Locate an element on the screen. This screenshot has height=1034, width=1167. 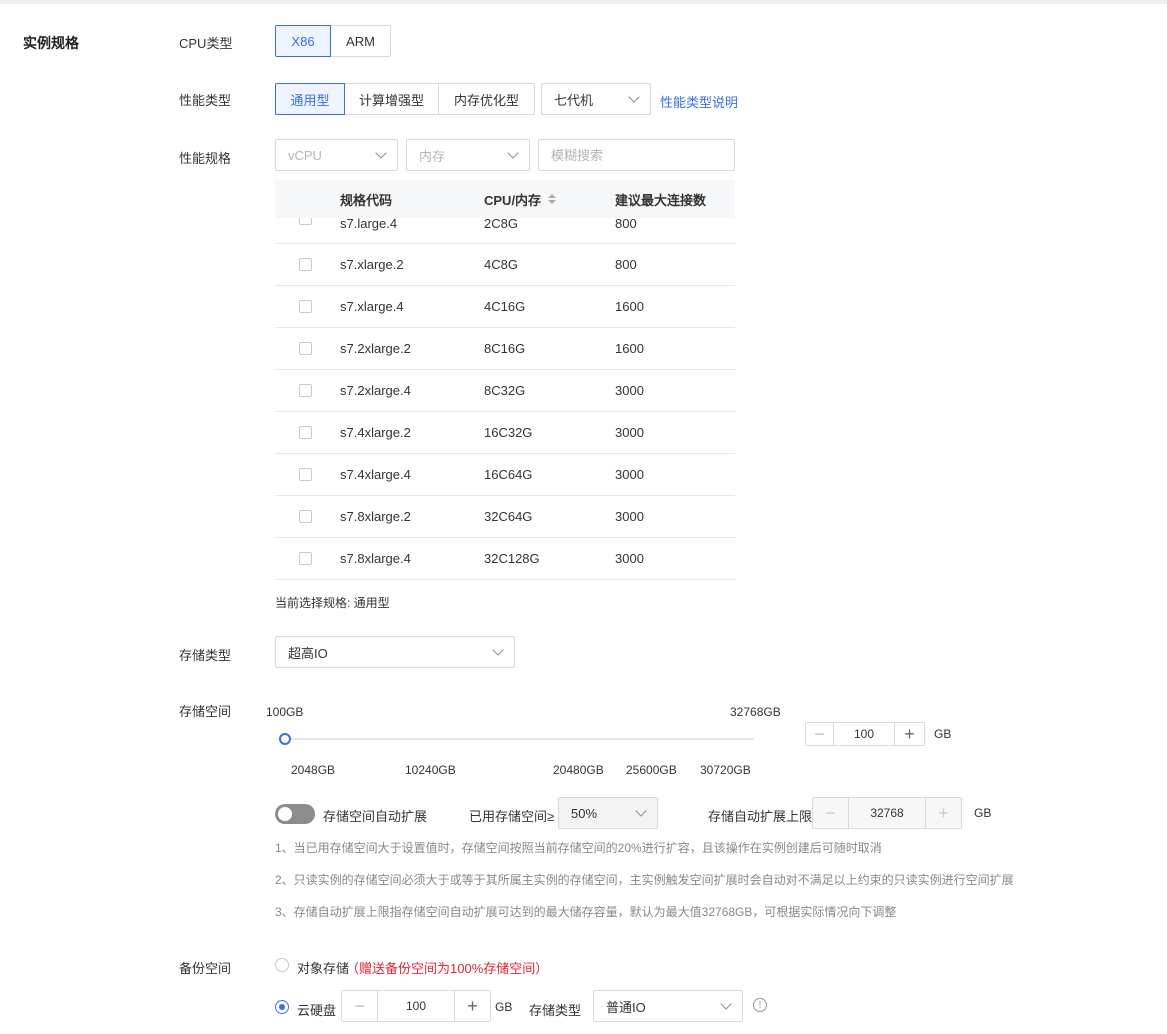
storage-slider-handle is located at coordinates (285, 739).